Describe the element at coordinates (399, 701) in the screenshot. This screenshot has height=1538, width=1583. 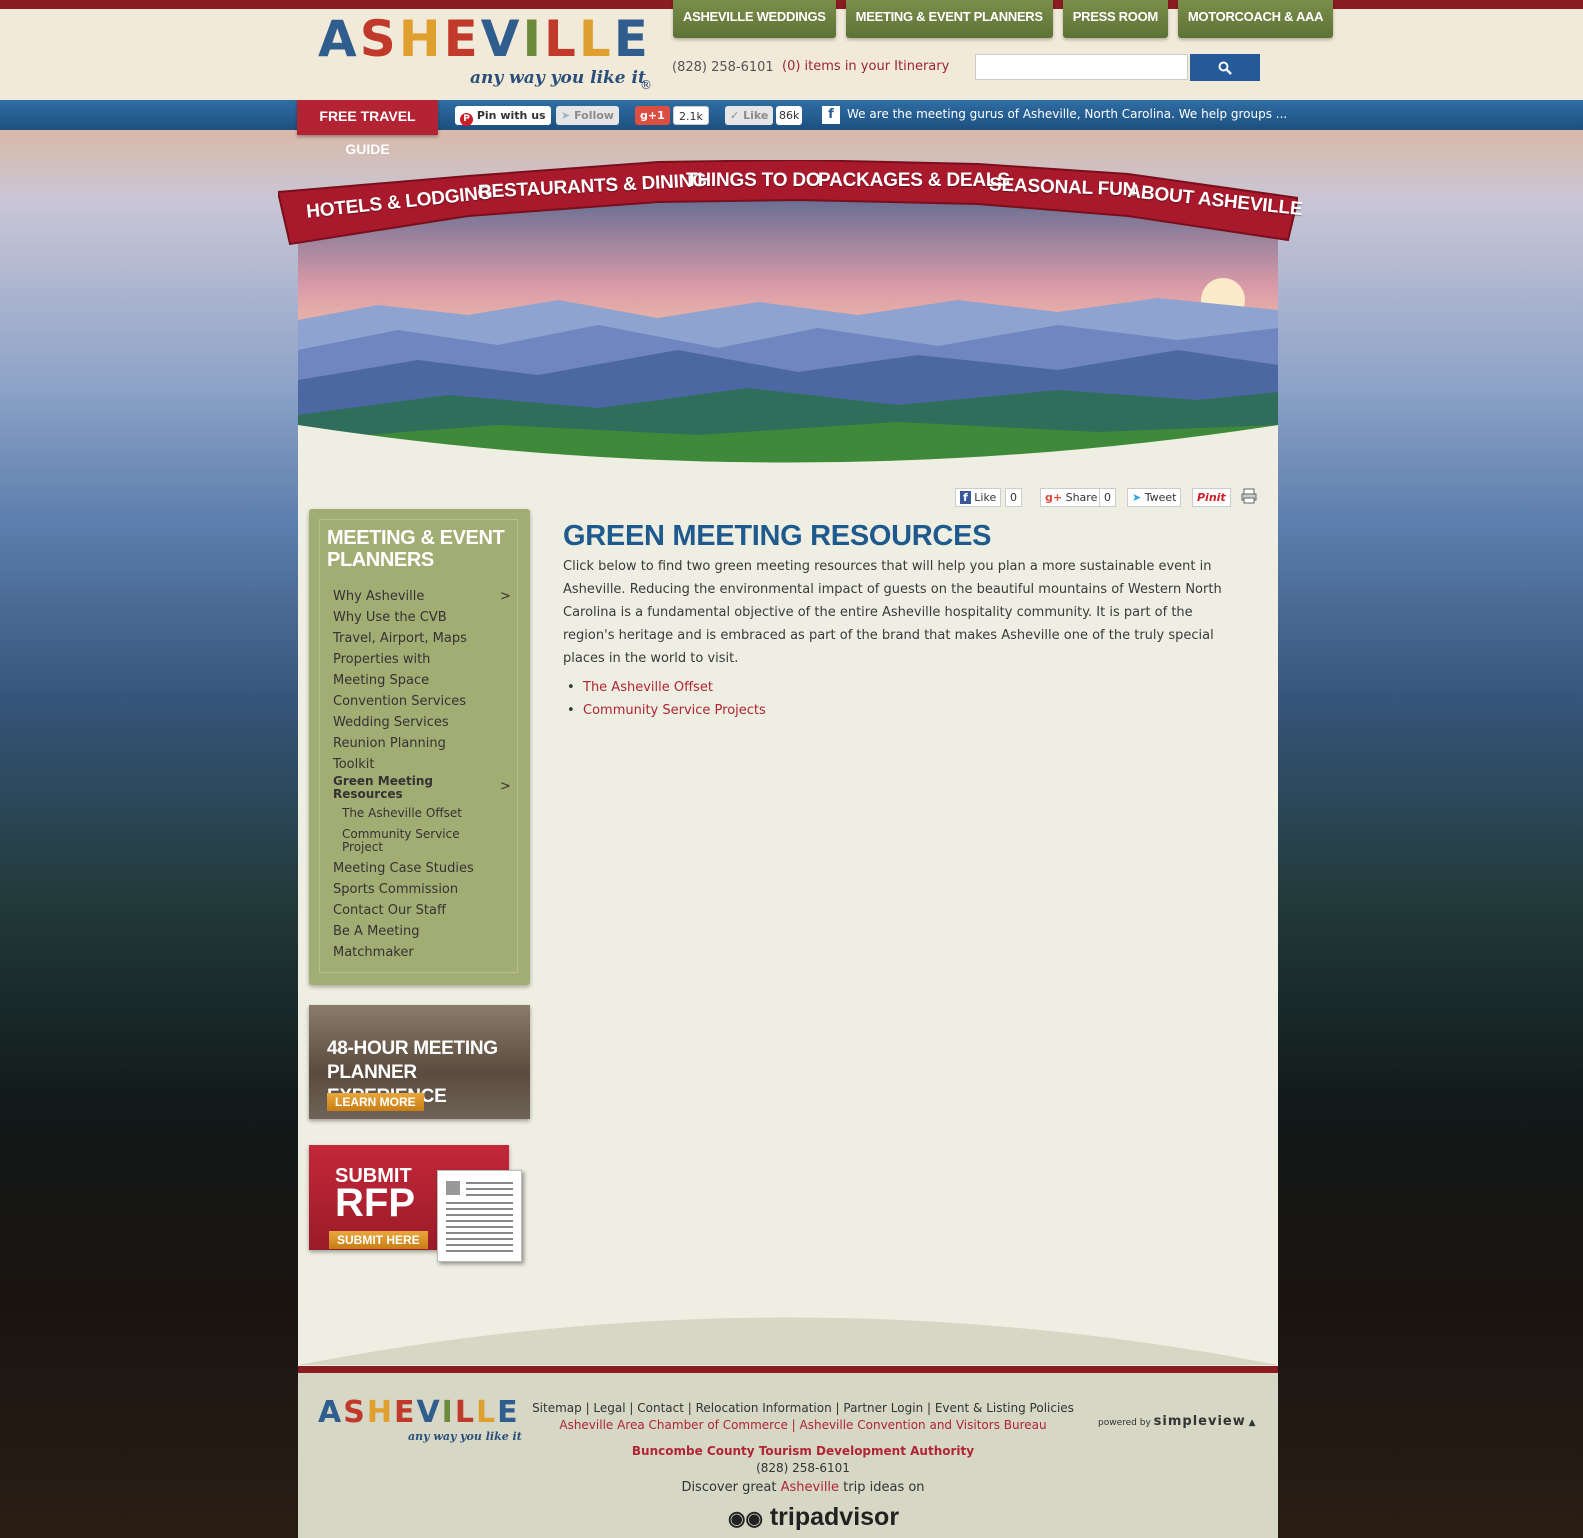
I see `sidebar-item-convention: Convention Services` at that location.